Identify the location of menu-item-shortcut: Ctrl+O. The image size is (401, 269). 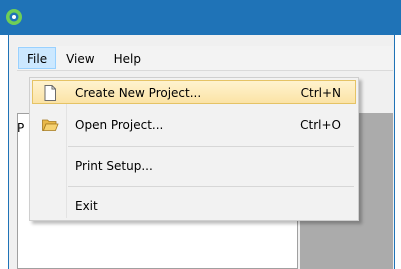
(320, 125).